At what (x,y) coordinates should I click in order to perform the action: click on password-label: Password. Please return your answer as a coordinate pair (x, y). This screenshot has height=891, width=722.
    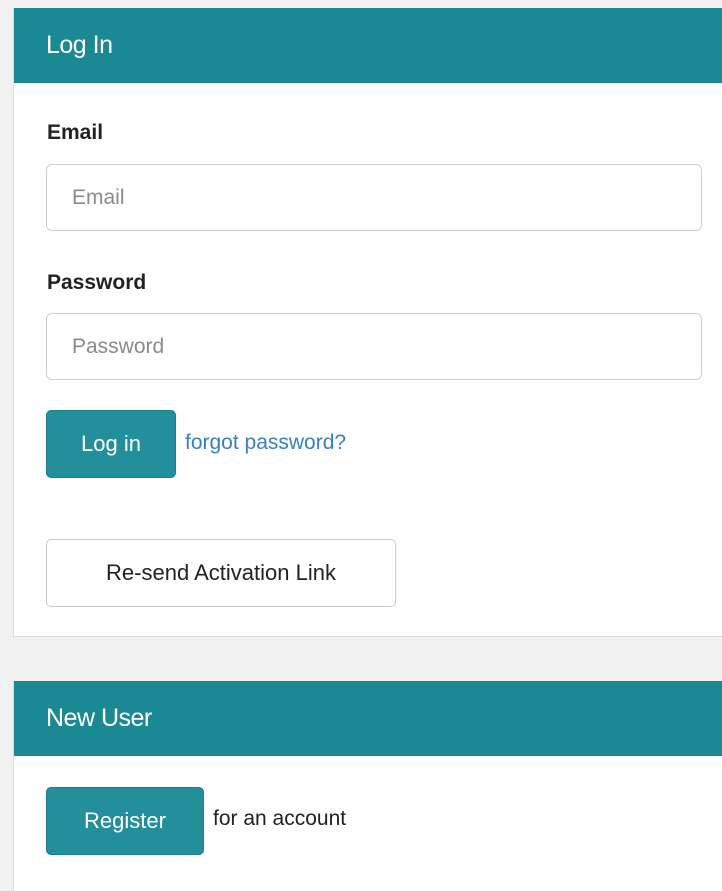
    Looking at the image, I should click on (97, 282).